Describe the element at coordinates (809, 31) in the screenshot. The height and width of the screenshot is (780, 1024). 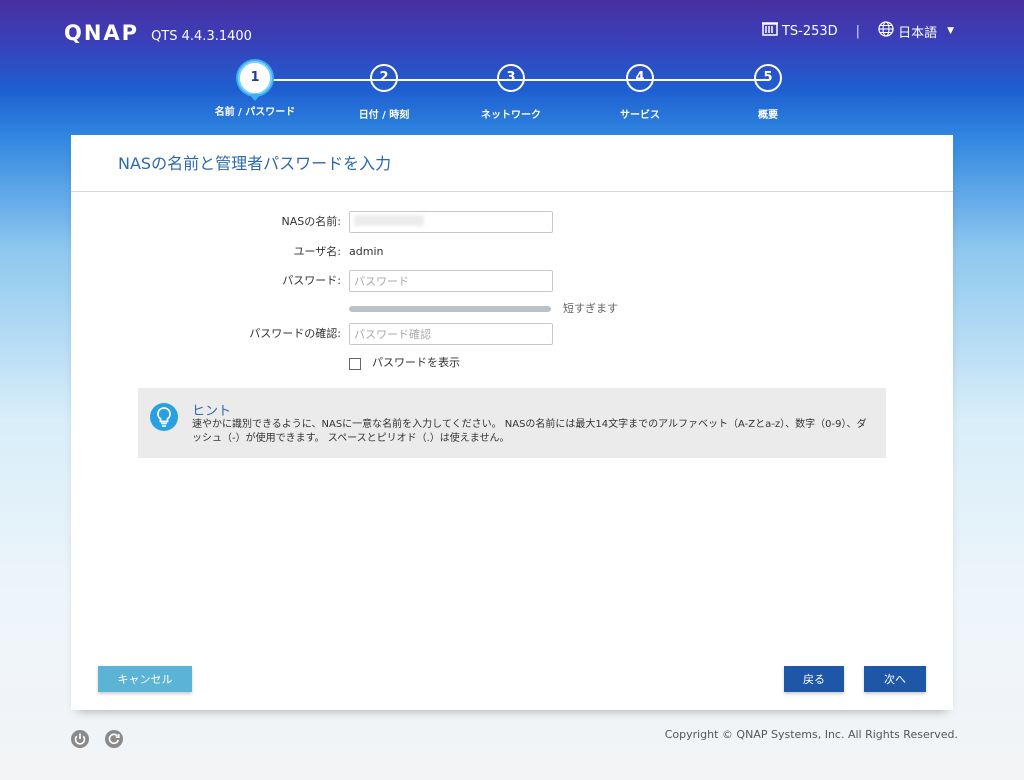
I see `nas-model: TS-253D` at that location.